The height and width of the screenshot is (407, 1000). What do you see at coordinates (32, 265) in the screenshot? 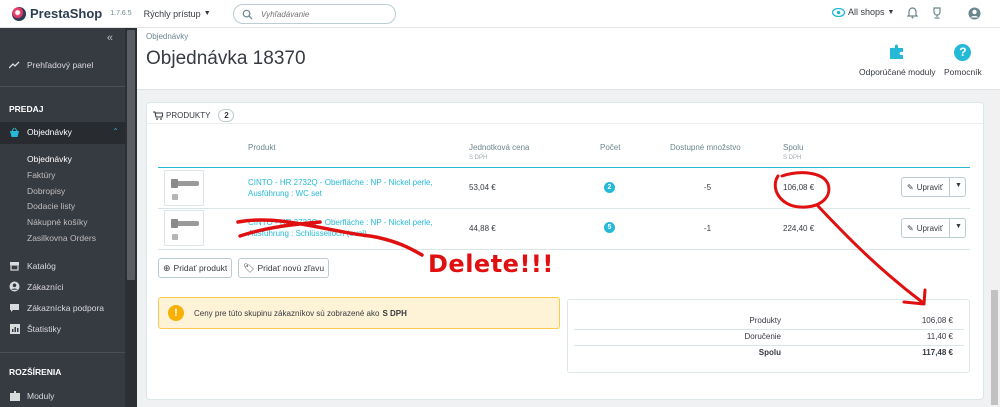
I see `sidebar-item-catalog: Katalóg` at bounding box center [32, 265].